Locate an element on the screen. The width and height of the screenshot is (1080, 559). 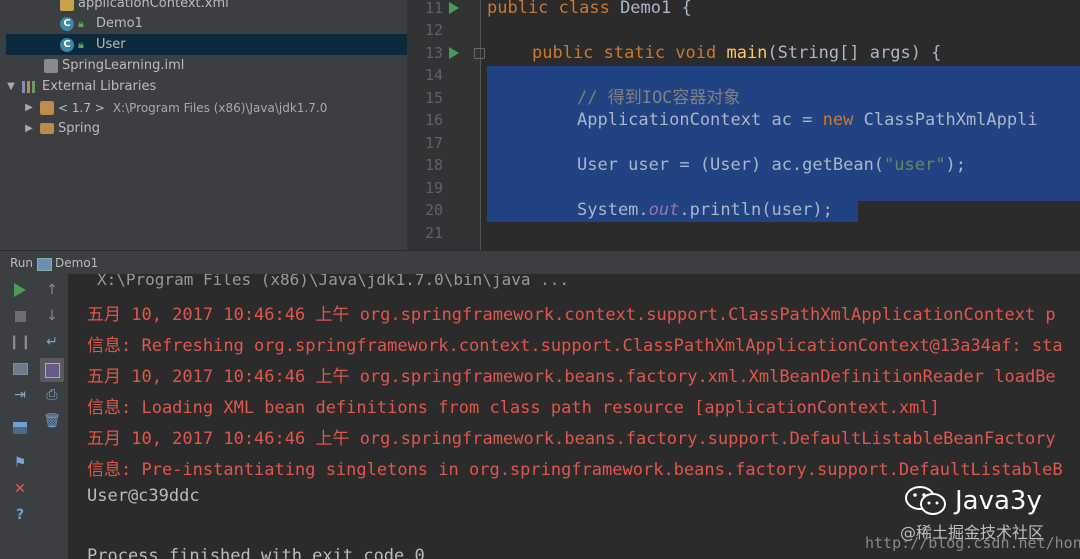
code-token: new is located at coordinates (843, 120).